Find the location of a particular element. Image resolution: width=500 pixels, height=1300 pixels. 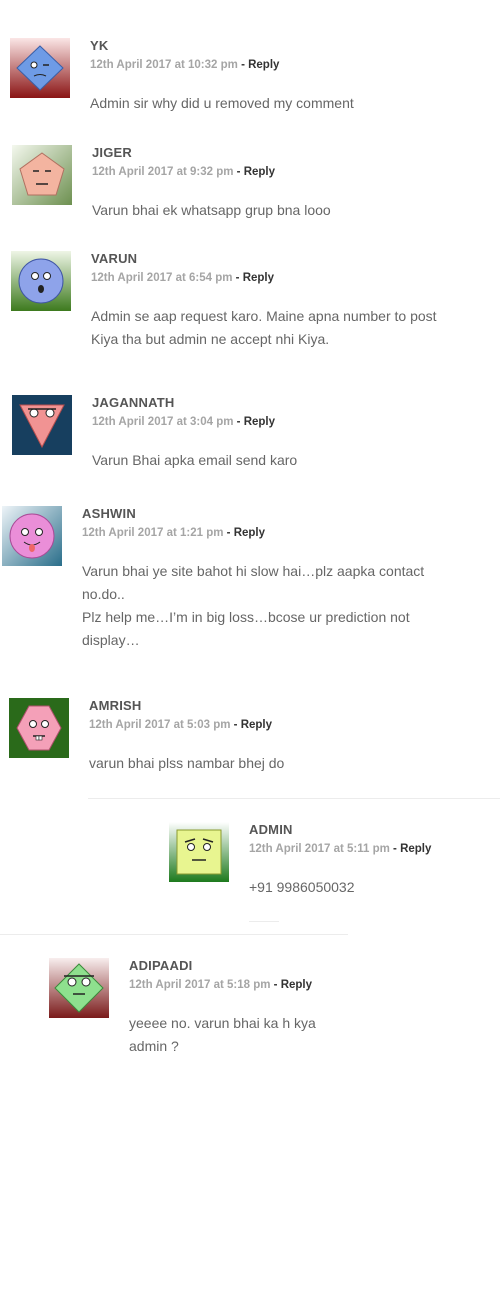

comment-date: 12th April 2017 at 5:03 pm is located at coordinates (159, 725).